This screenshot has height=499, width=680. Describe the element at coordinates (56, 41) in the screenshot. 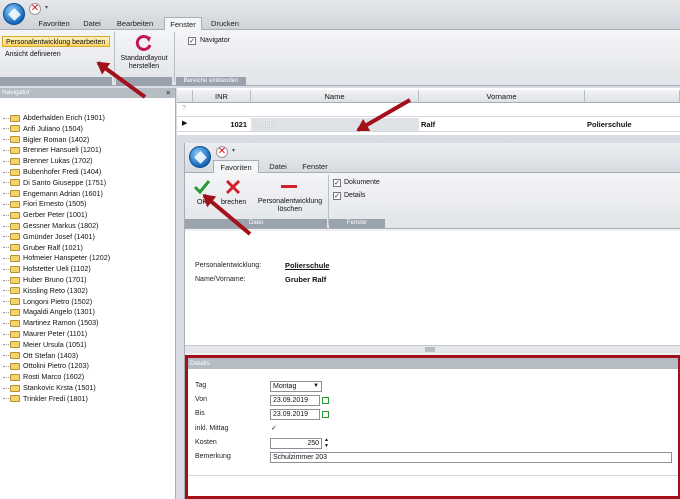

I see `personalentwicklung-bearbeiten-button: Personalentwicklung bearbeiten` at that location.